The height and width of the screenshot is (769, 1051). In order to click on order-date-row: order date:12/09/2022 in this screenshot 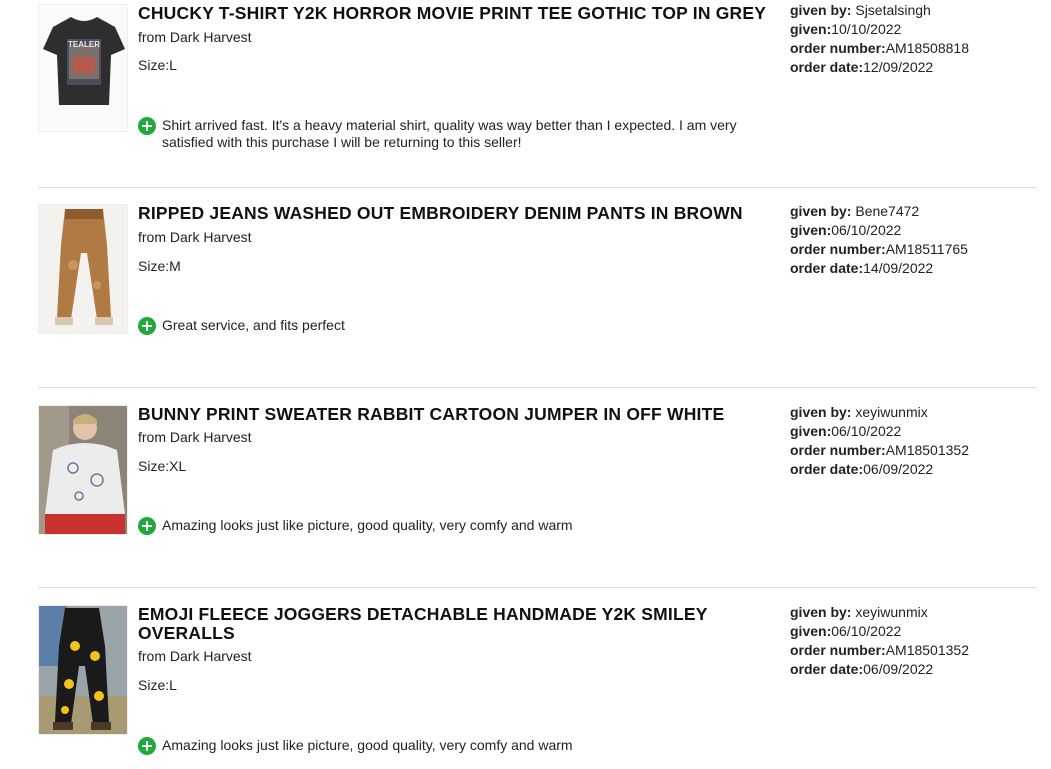, I will do `click(910, 67)`.